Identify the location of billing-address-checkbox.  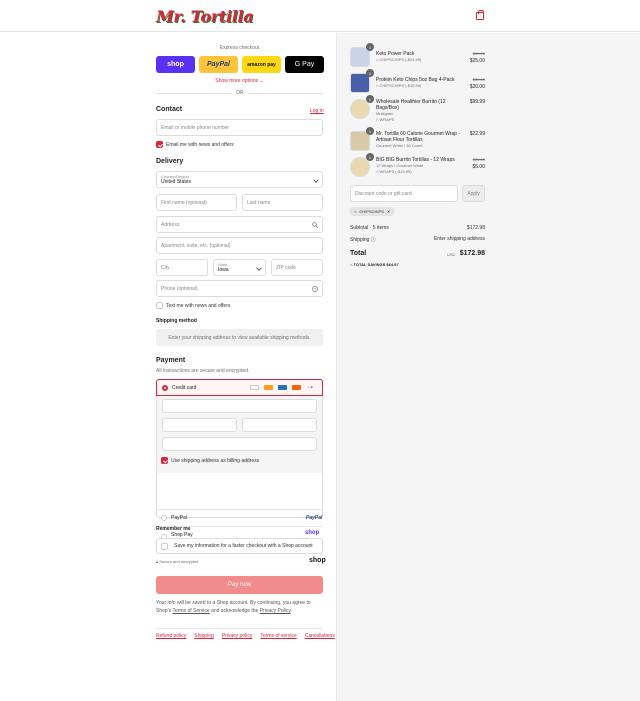
(164, 460).